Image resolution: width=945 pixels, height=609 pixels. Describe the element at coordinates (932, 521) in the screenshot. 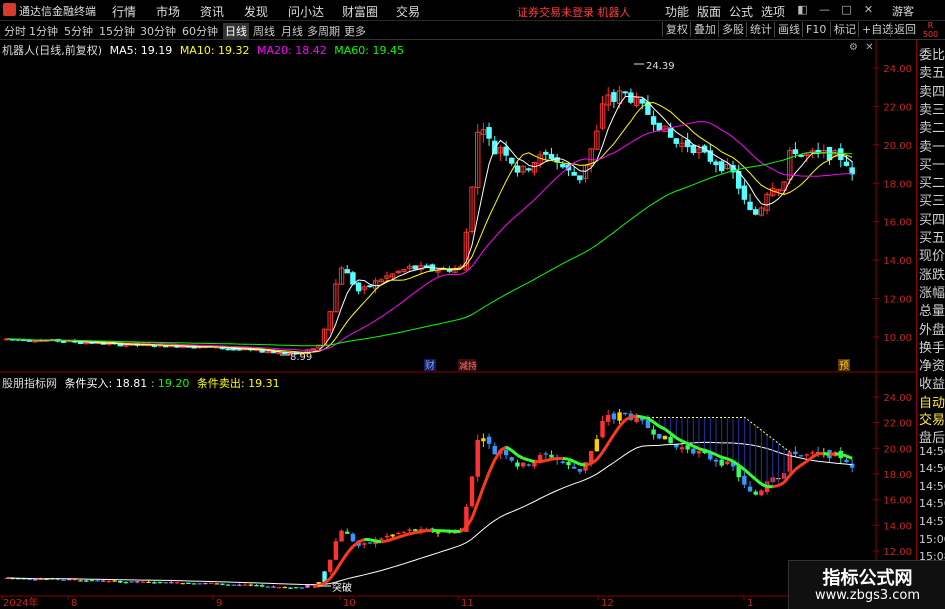

I see `side-item: 14:57` at that location.